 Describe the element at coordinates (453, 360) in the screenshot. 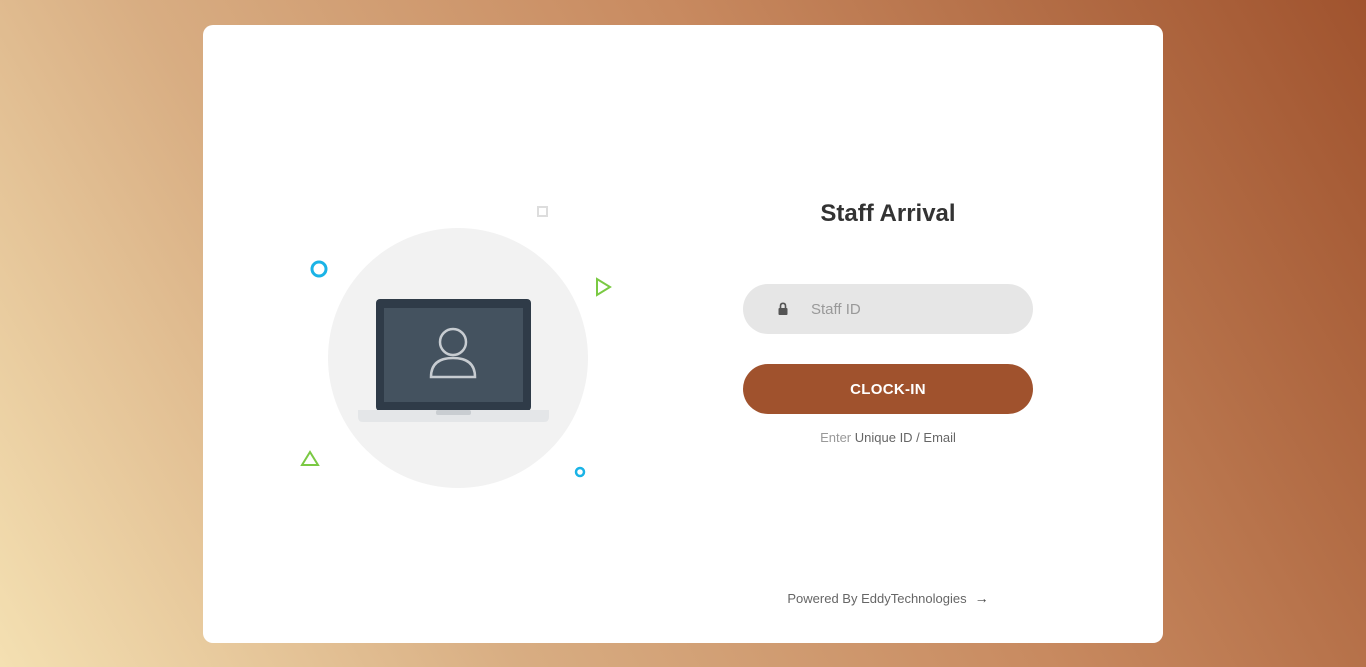

I see `laptop-icon` at that location.